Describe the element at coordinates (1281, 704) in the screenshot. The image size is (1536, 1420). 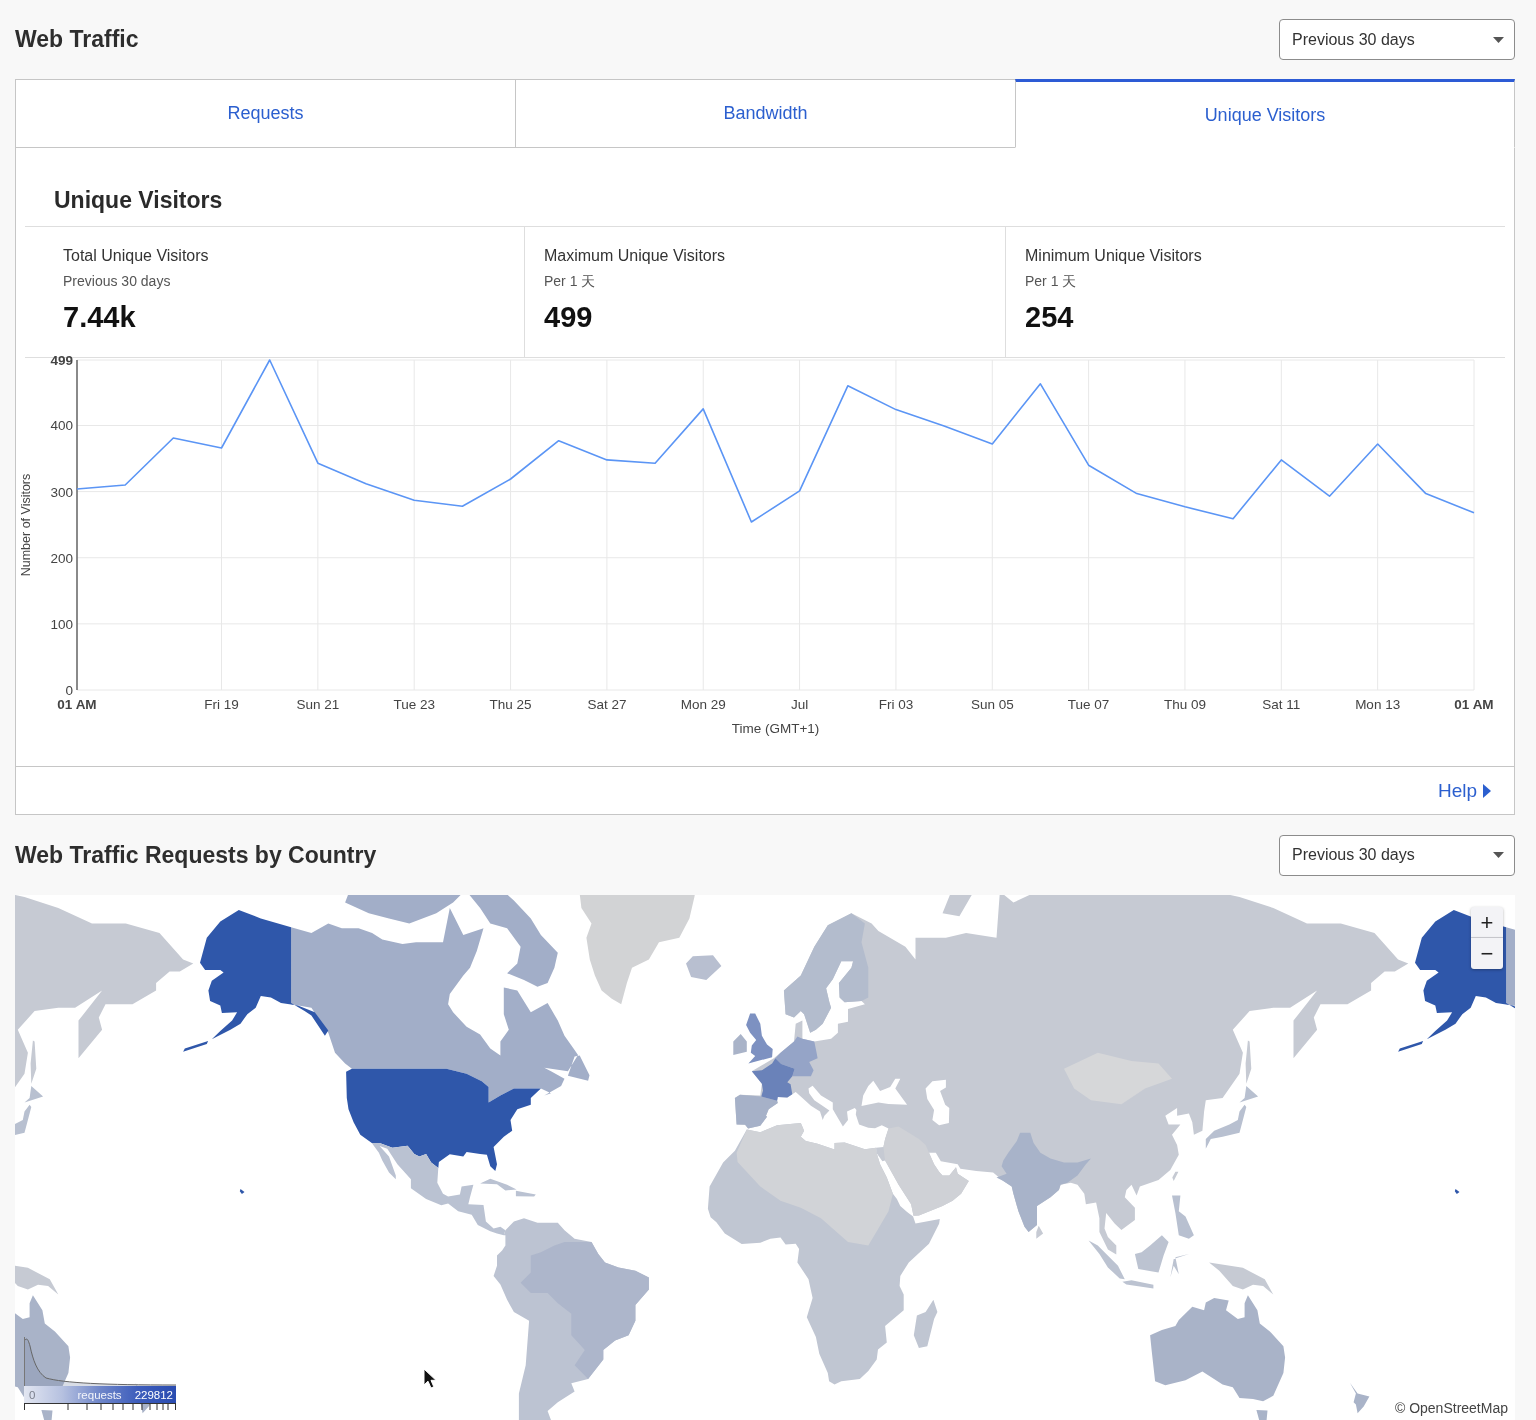
I see `x-tick-label: Sat 11` at that location.